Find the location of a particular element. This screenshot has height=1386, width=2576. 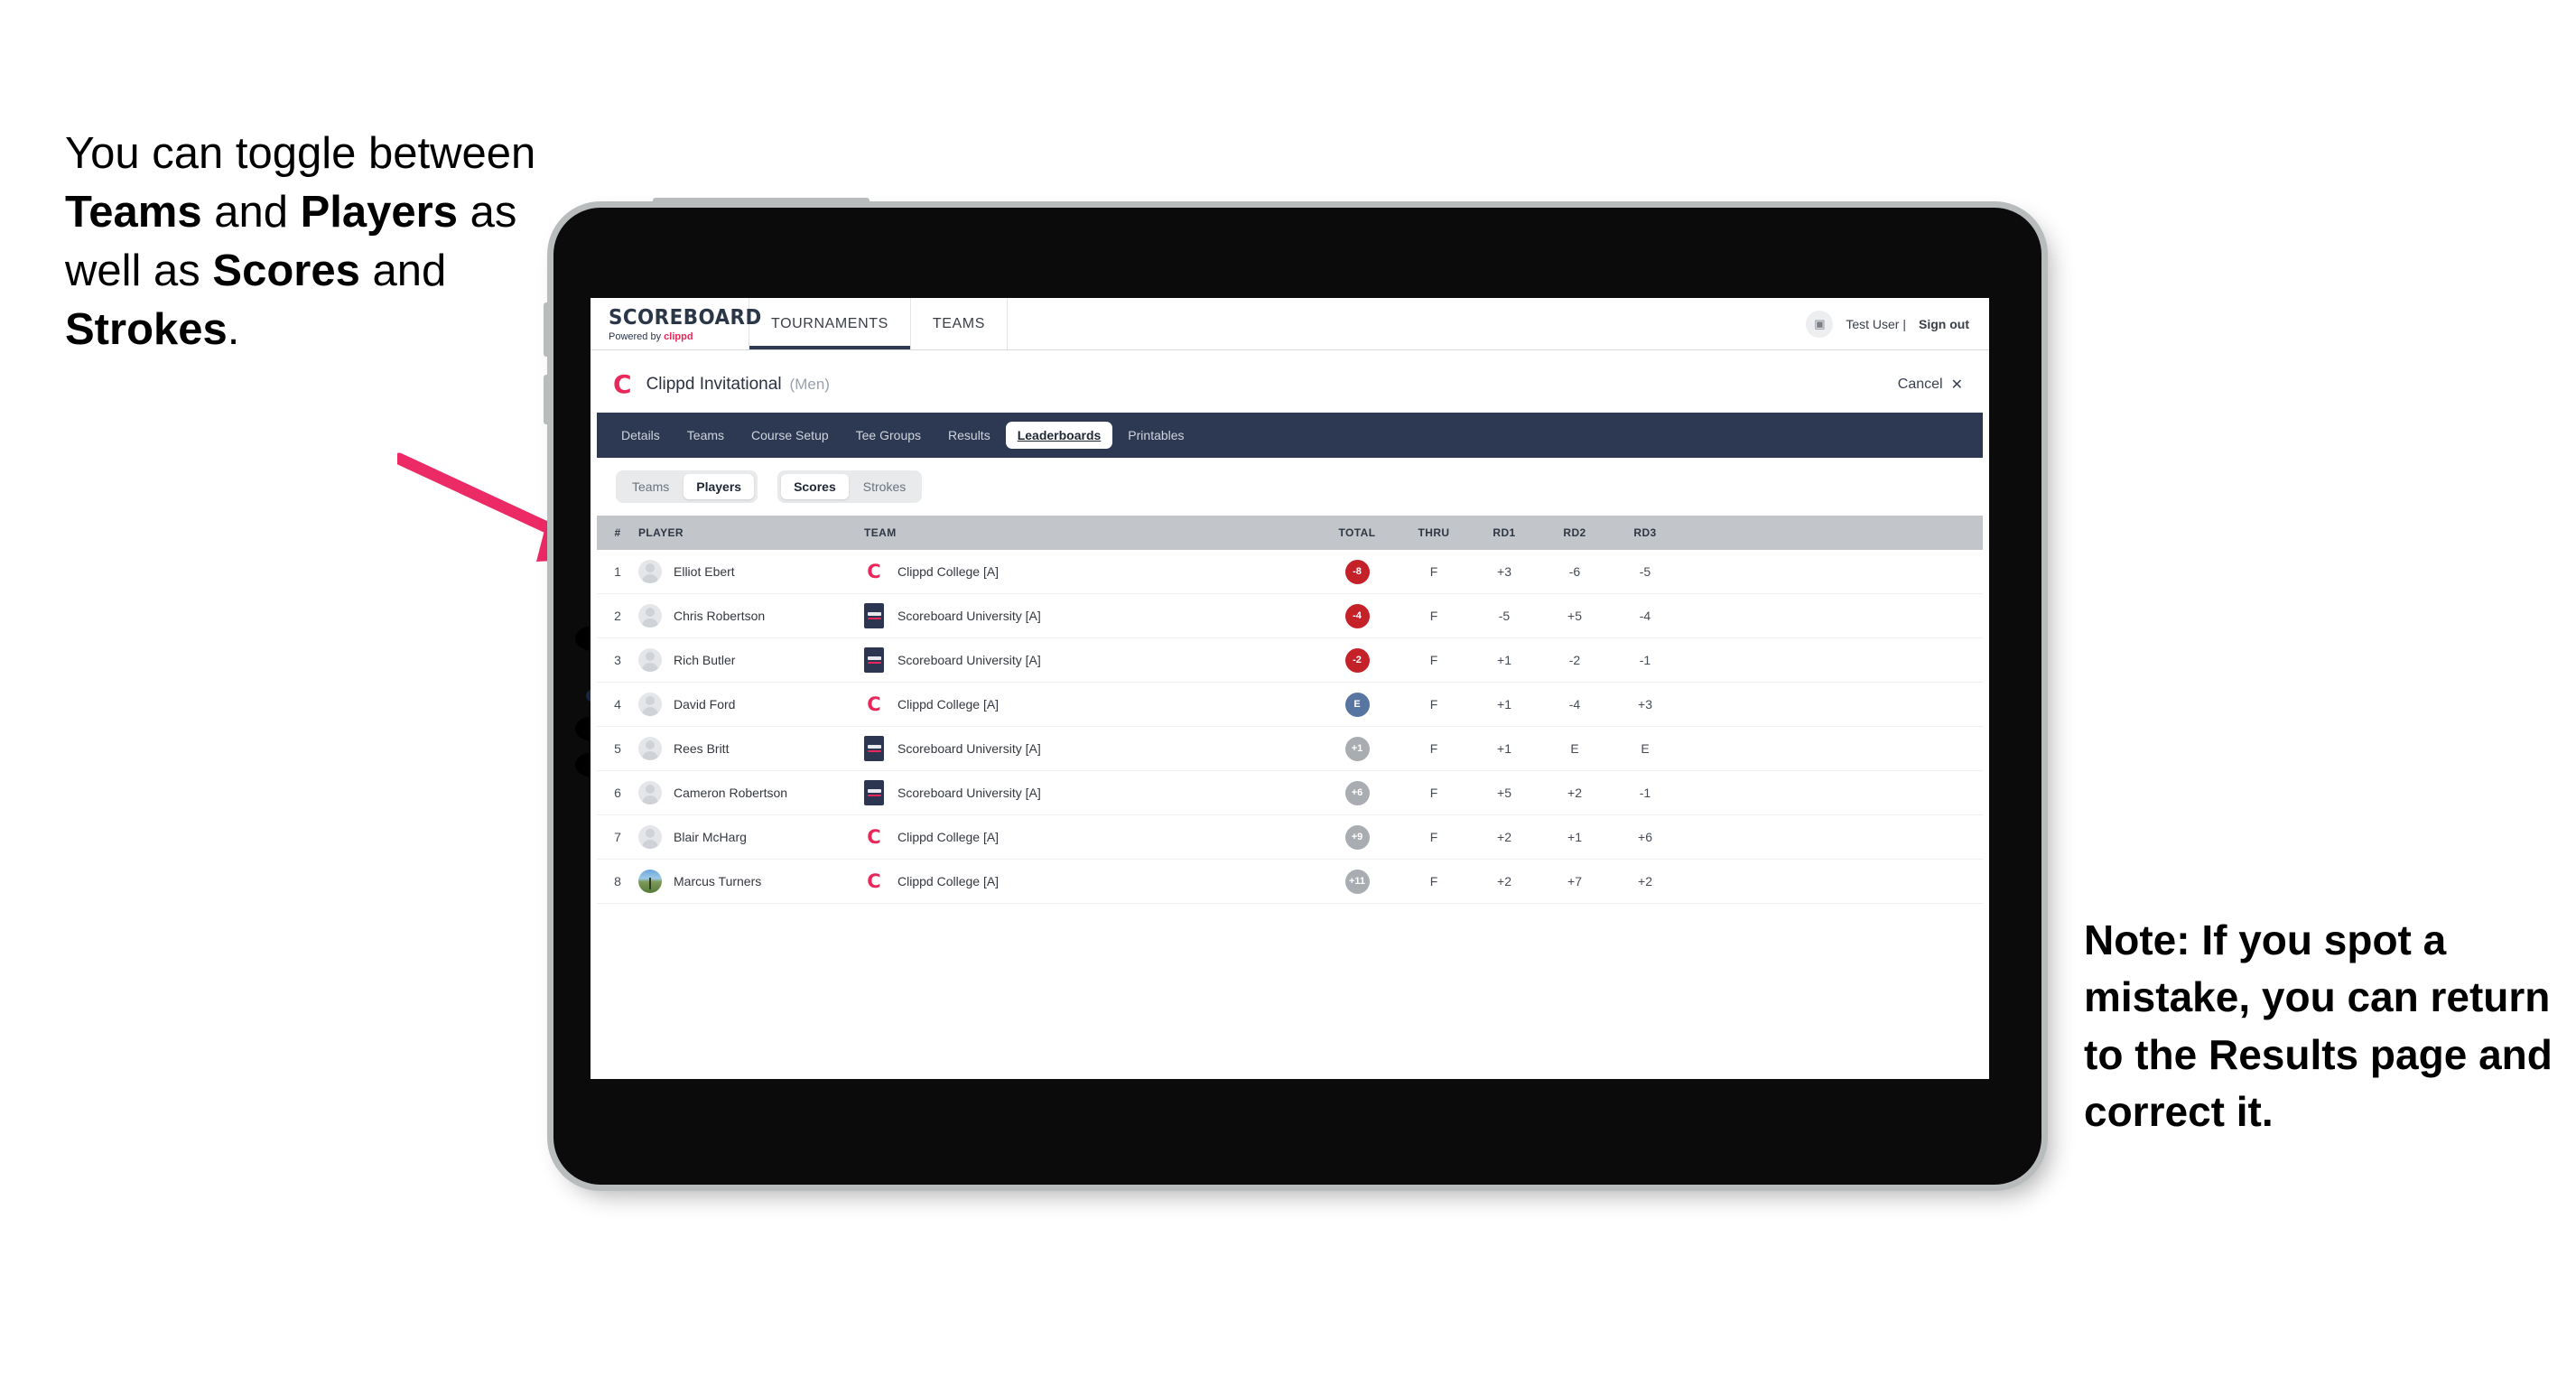

logo-wordmark: SCOREBOARD is located at coordinates (685, 317).